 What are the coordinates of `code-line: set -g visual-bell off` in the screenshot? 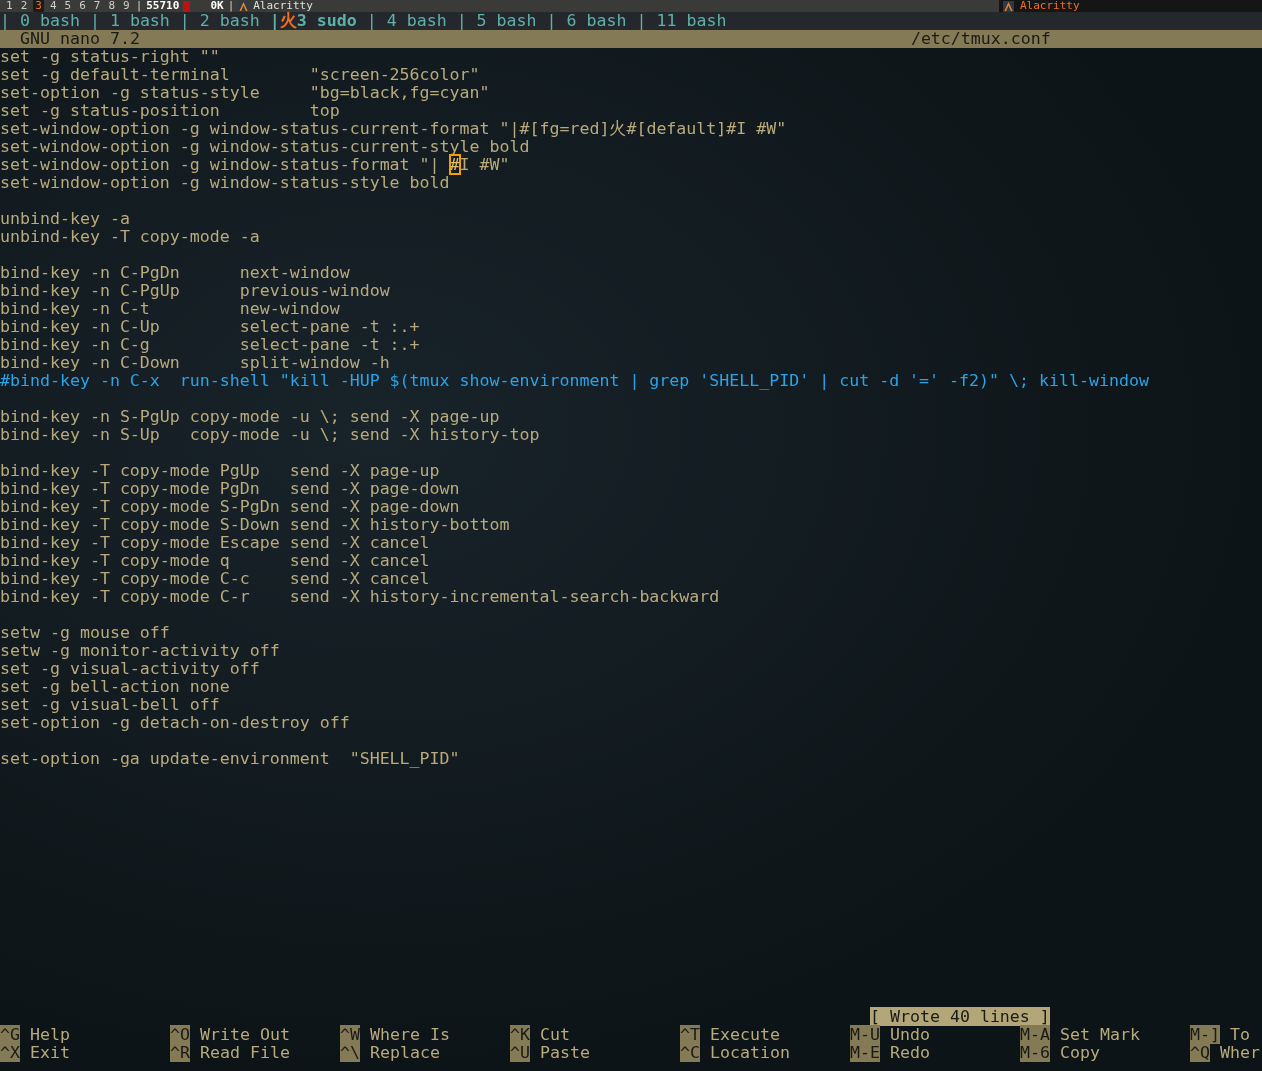 It's located at (110, 705).